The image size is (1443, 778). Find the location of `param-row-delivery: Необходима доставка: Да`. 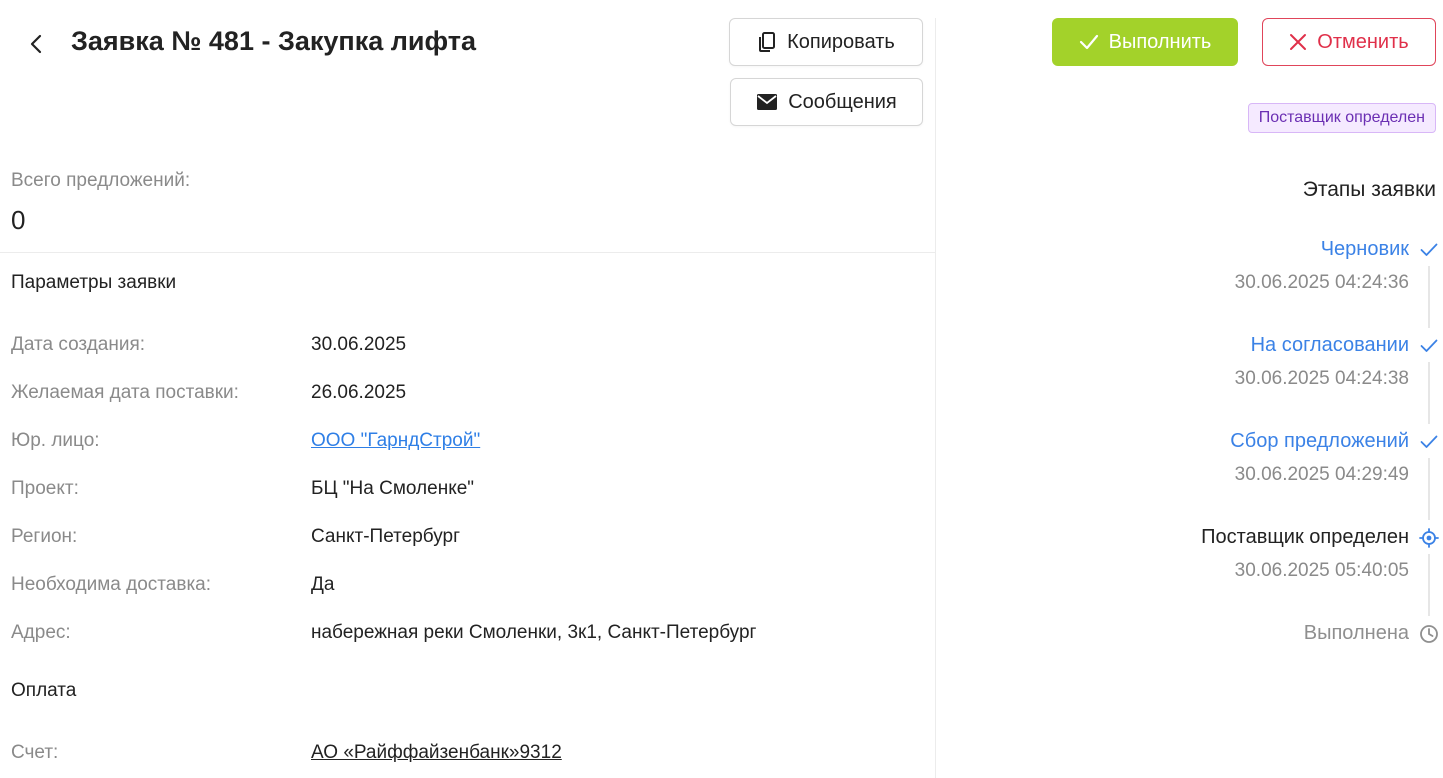

param-row-delivery: Необходима доставка: Да is located at coordinates (468, 589).